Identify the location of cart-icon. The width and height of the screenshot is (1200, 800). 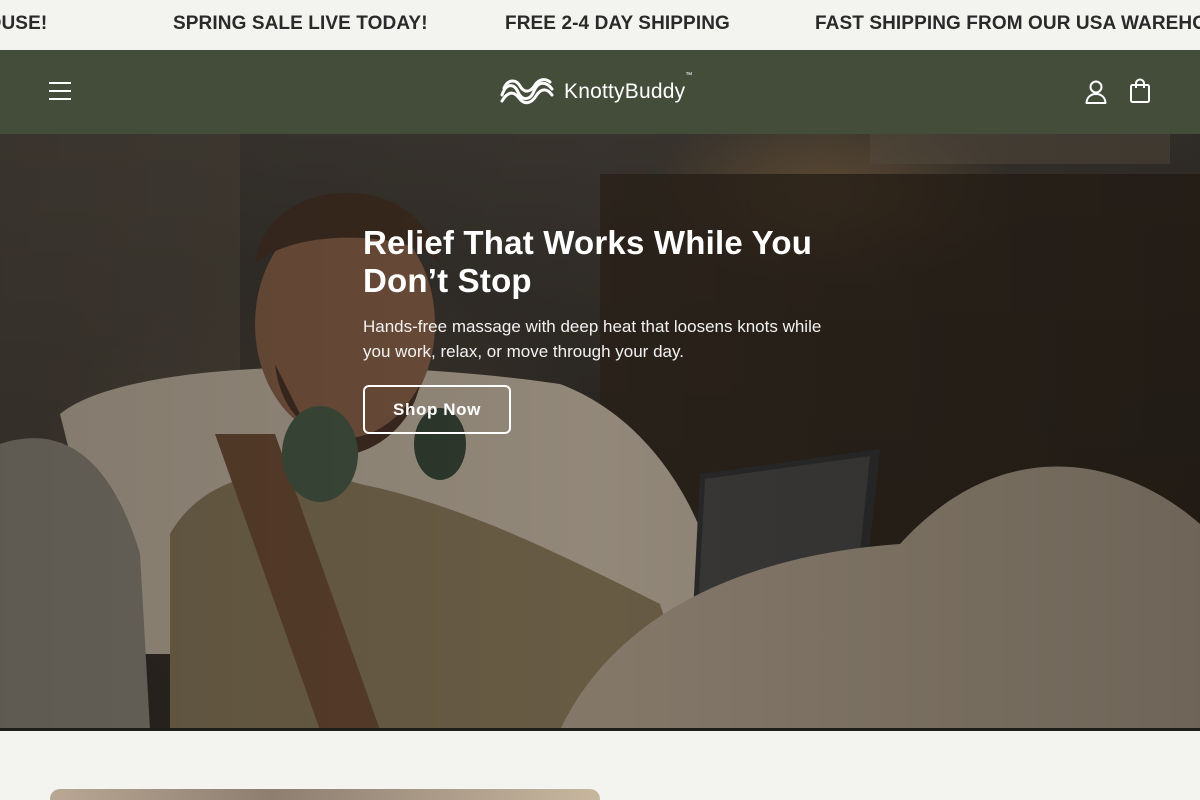
(1140, 91).